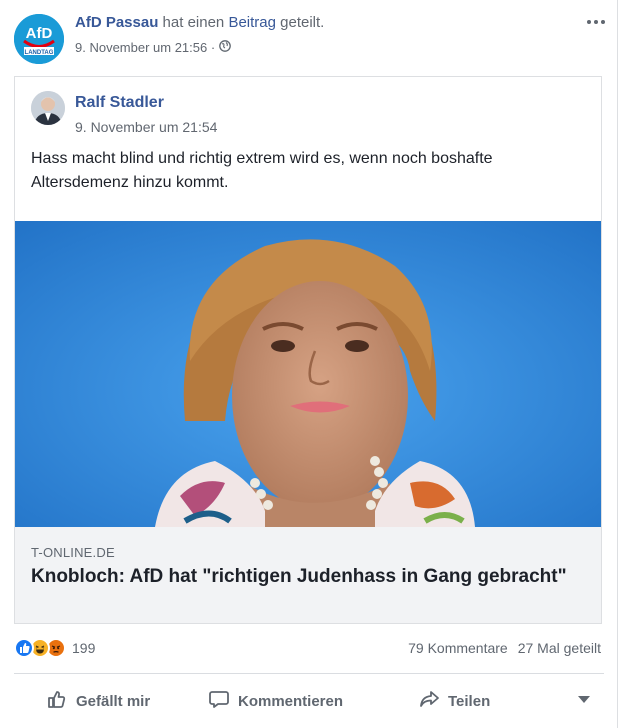 This screenshot has width=619, height=728. I want to click on share-icon, so click(429, 701).